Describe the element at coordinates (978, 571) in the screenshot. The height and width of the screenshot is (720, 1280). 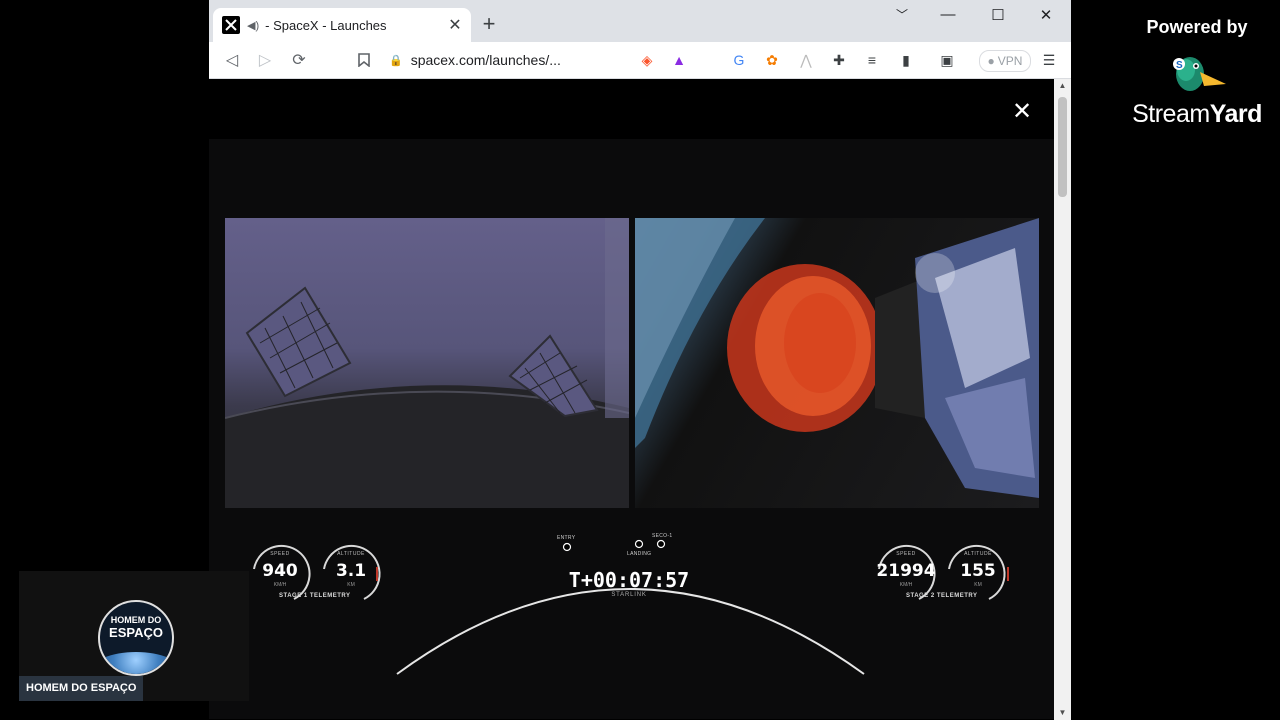
I see `stage2-altitude-value: 155` at that location.